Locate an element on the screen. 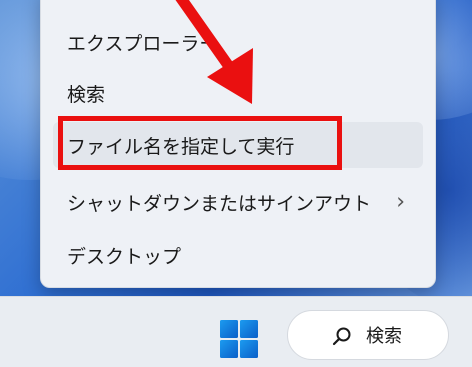 The width and height of the screenshot is (472, 367). windows-logo-icon is located at coordinates (239, 339).